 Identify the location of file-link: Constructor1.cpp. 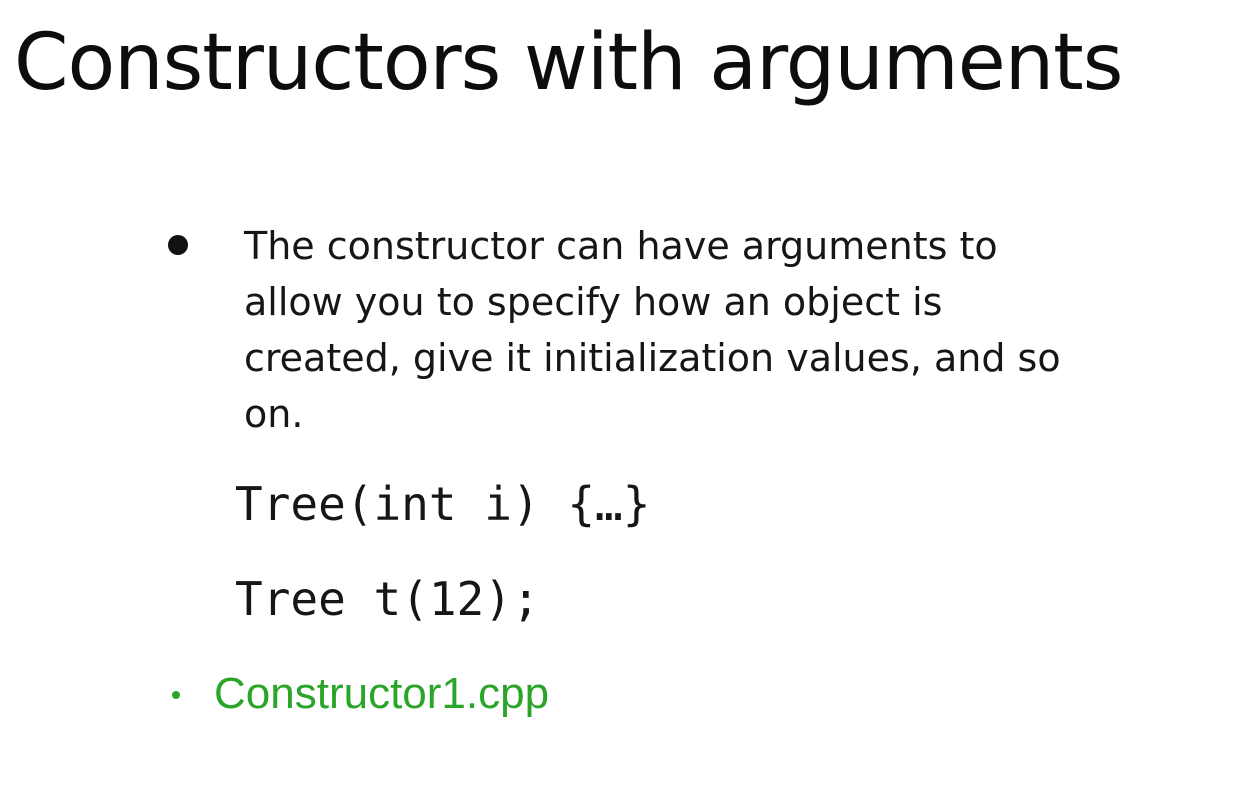
(381, 694).